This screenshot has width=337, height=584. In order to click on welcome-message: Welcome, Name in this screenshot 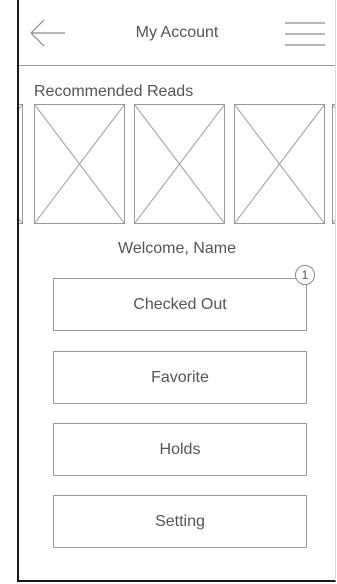, I will do `click(177, 248)`.